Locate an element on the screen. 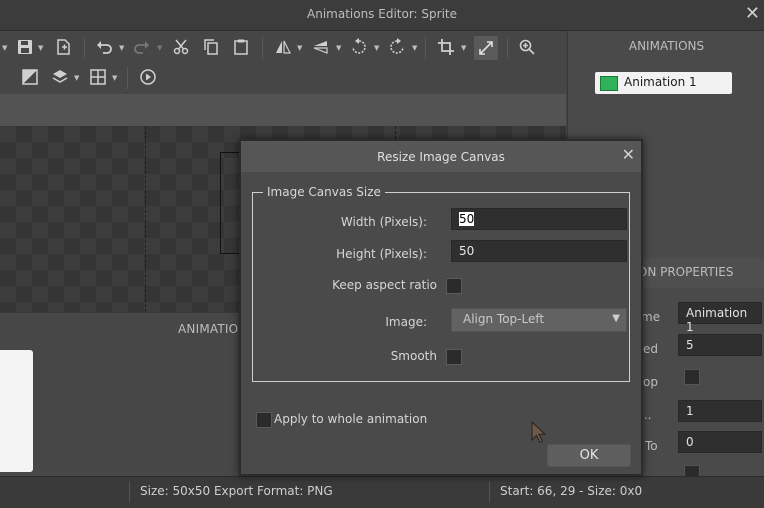 The image size is (764, 508). chevron-down-icon: ▼ is located at coordinates (616, 318).